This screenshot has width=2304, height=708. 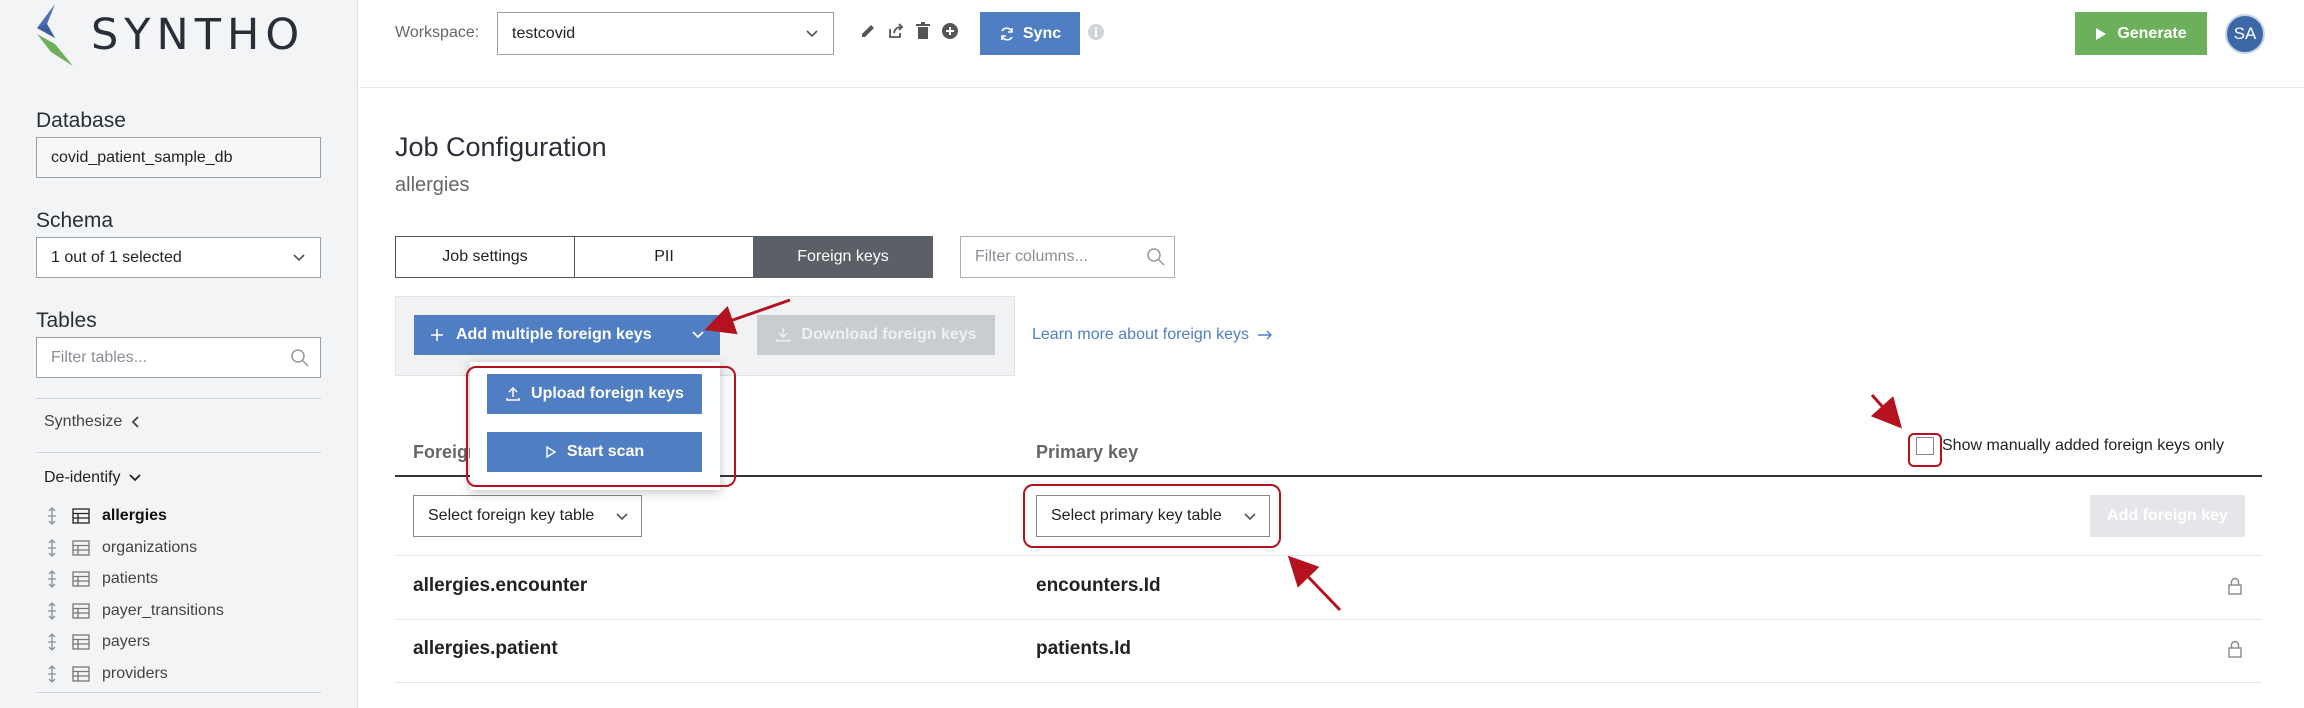 What do you see at coordinates (163, 610) in the screenshot?
I see `table-name: payer_transitions` at bounding box center [163, 610].